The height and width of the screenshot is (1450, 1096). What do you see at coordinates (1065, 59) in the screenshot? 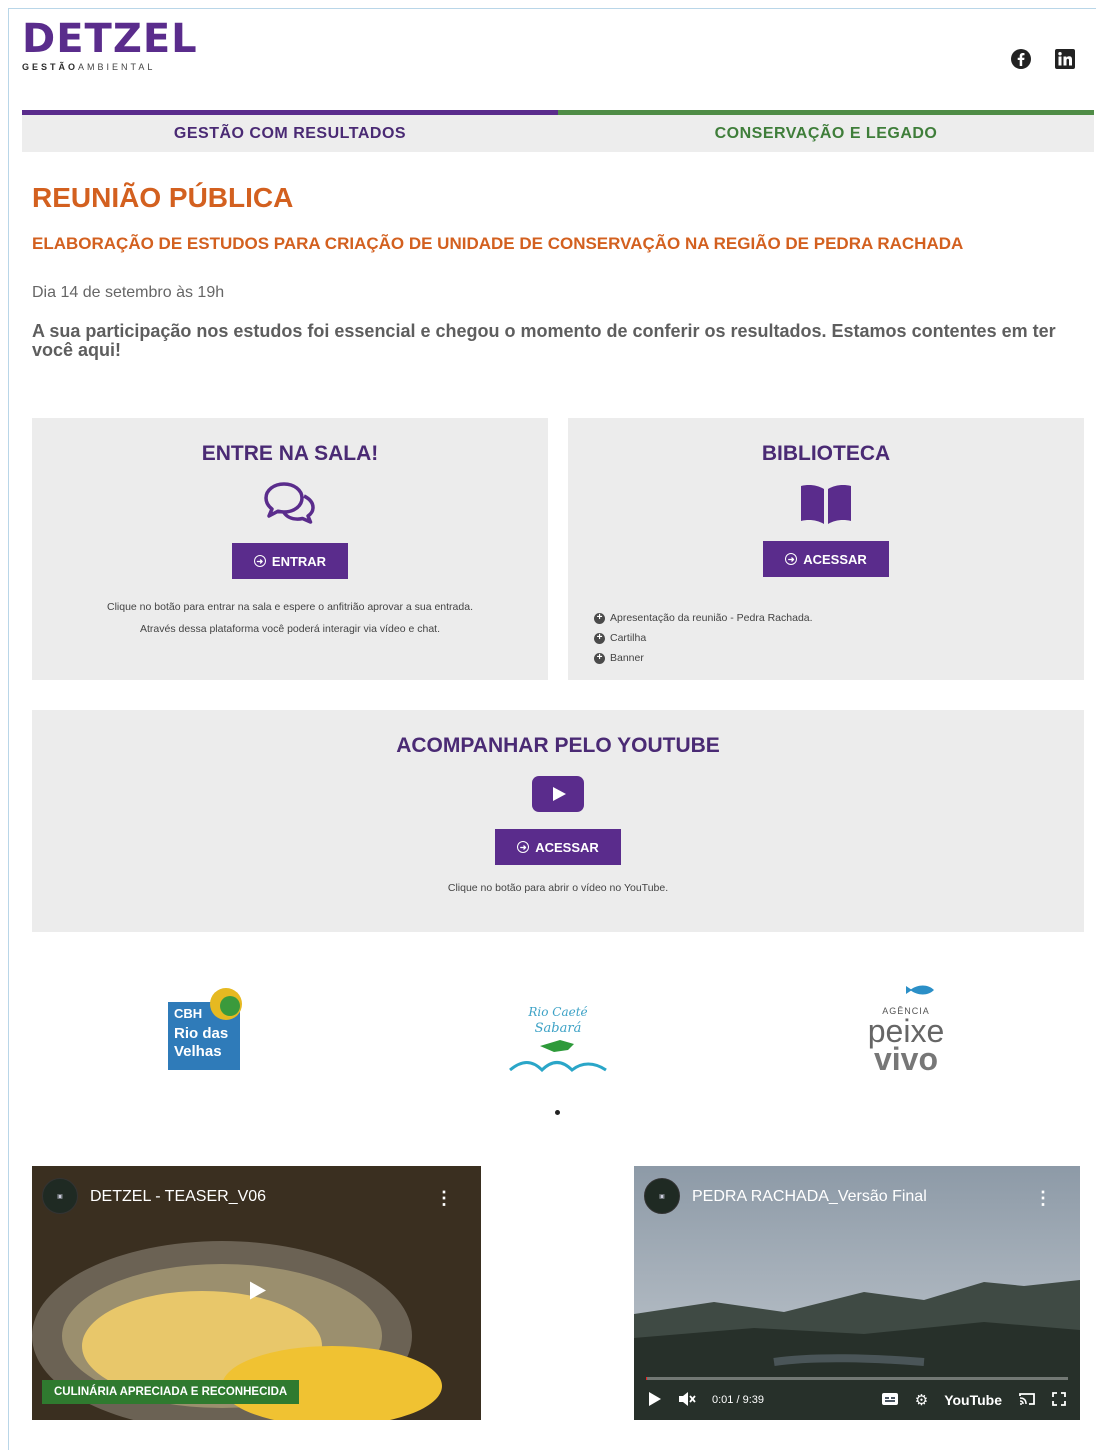
I see `linkedin-icon` at bounding box center [1065, 59].